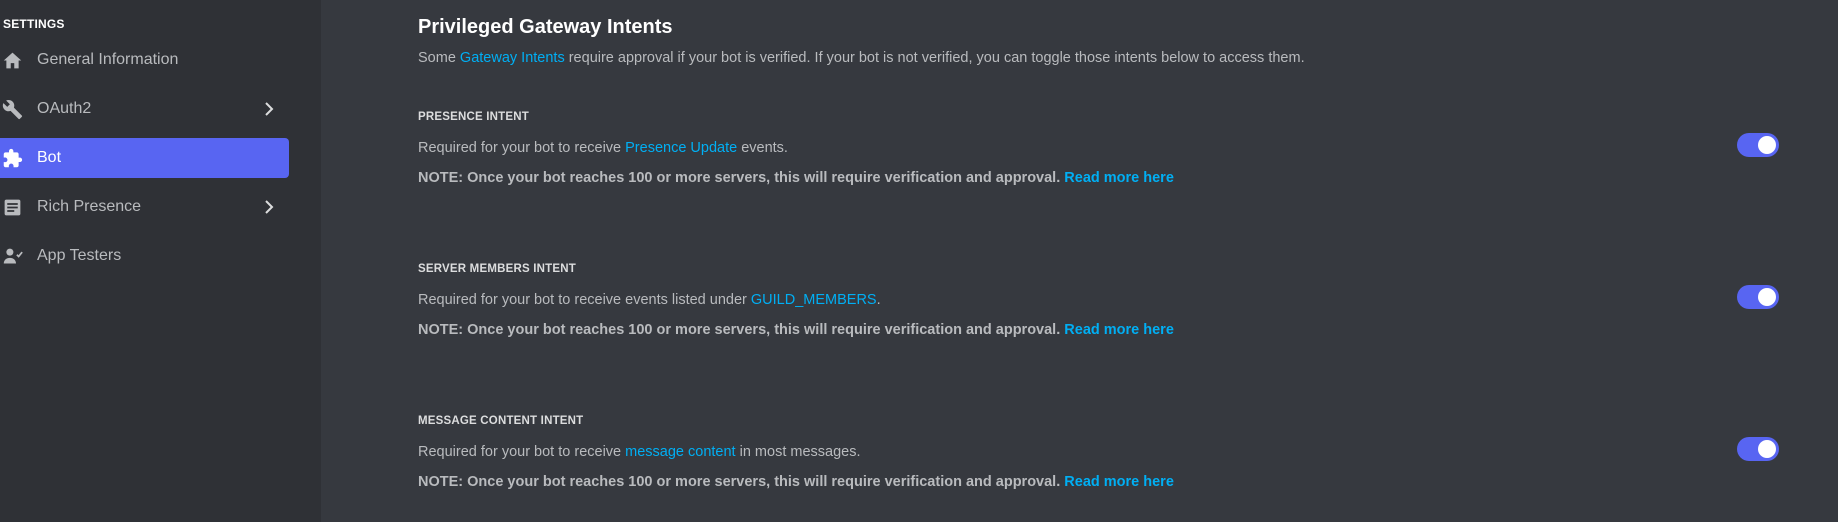 The height and width of the screenshot is (522, 1838). I want to click on description-text: Some, so click(439, 58).